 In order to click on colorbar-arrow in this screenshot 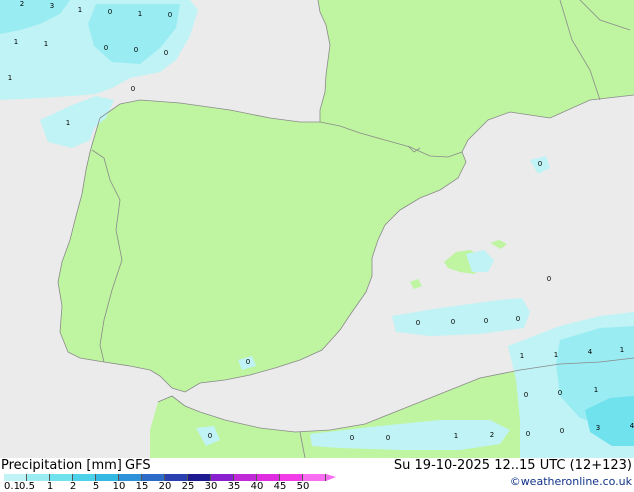, I will do `click(331, 477)`.